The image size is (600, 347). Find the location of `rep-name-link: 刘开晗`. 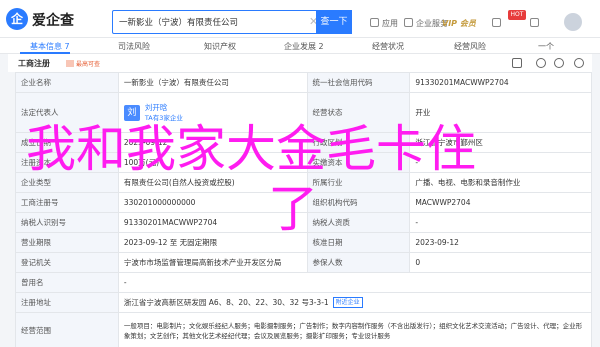

rep-name-link: 刘开晗 is located at coordinates (164, 108).